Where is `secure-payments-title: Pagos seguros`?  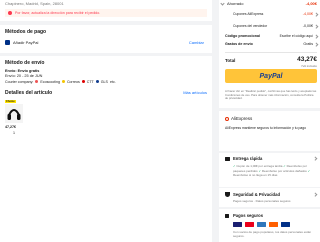 secure-payments-title: Pagos seguros is located at coordinates (248, 215).